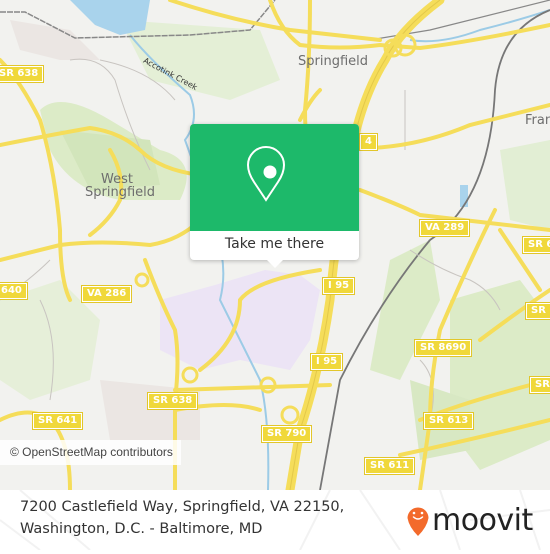  I want to click on residential-area, so click(55, 40).